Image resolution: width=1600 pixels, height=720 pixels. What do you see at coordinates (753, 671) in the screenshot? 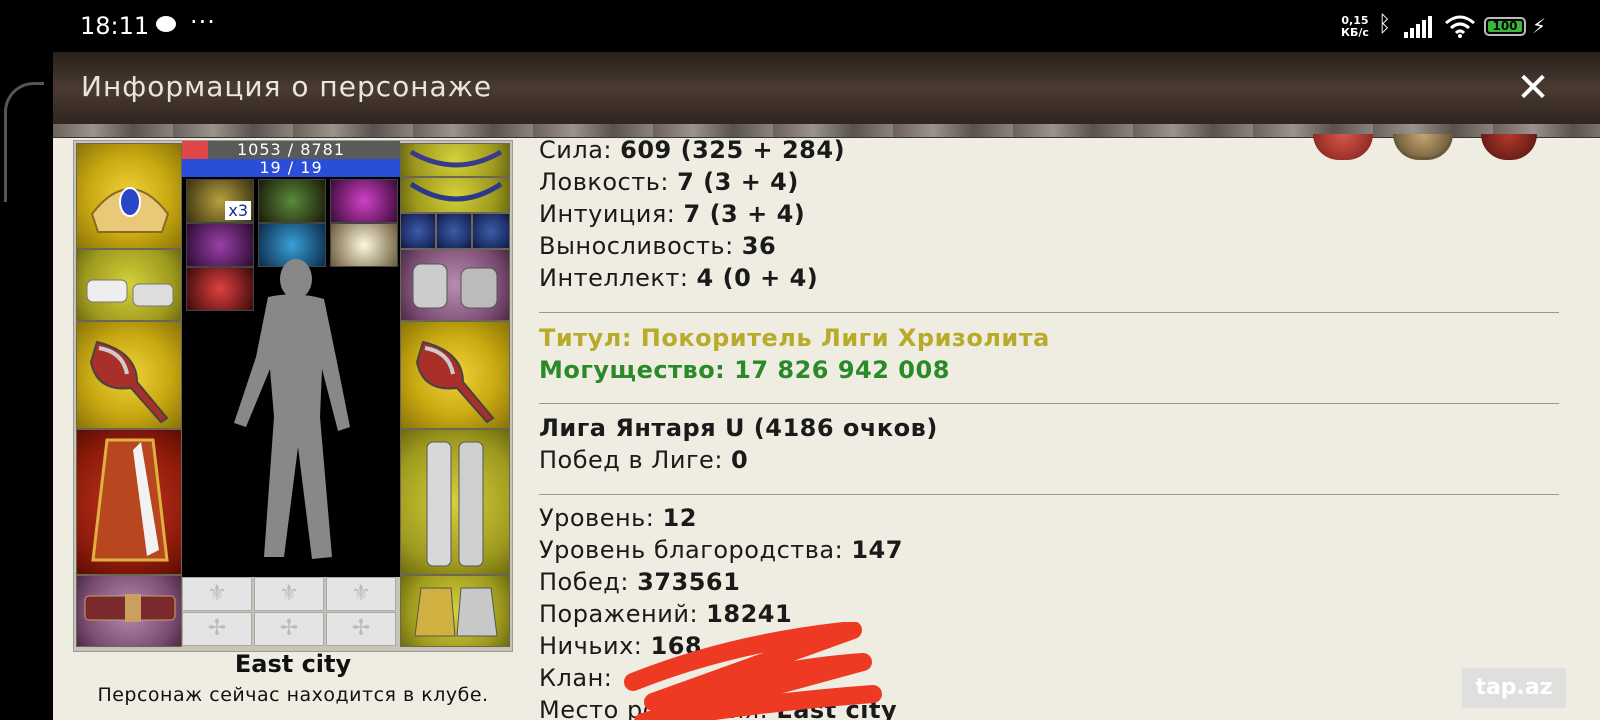
I see `redaction-scribble` at bounding box center [753, 671].